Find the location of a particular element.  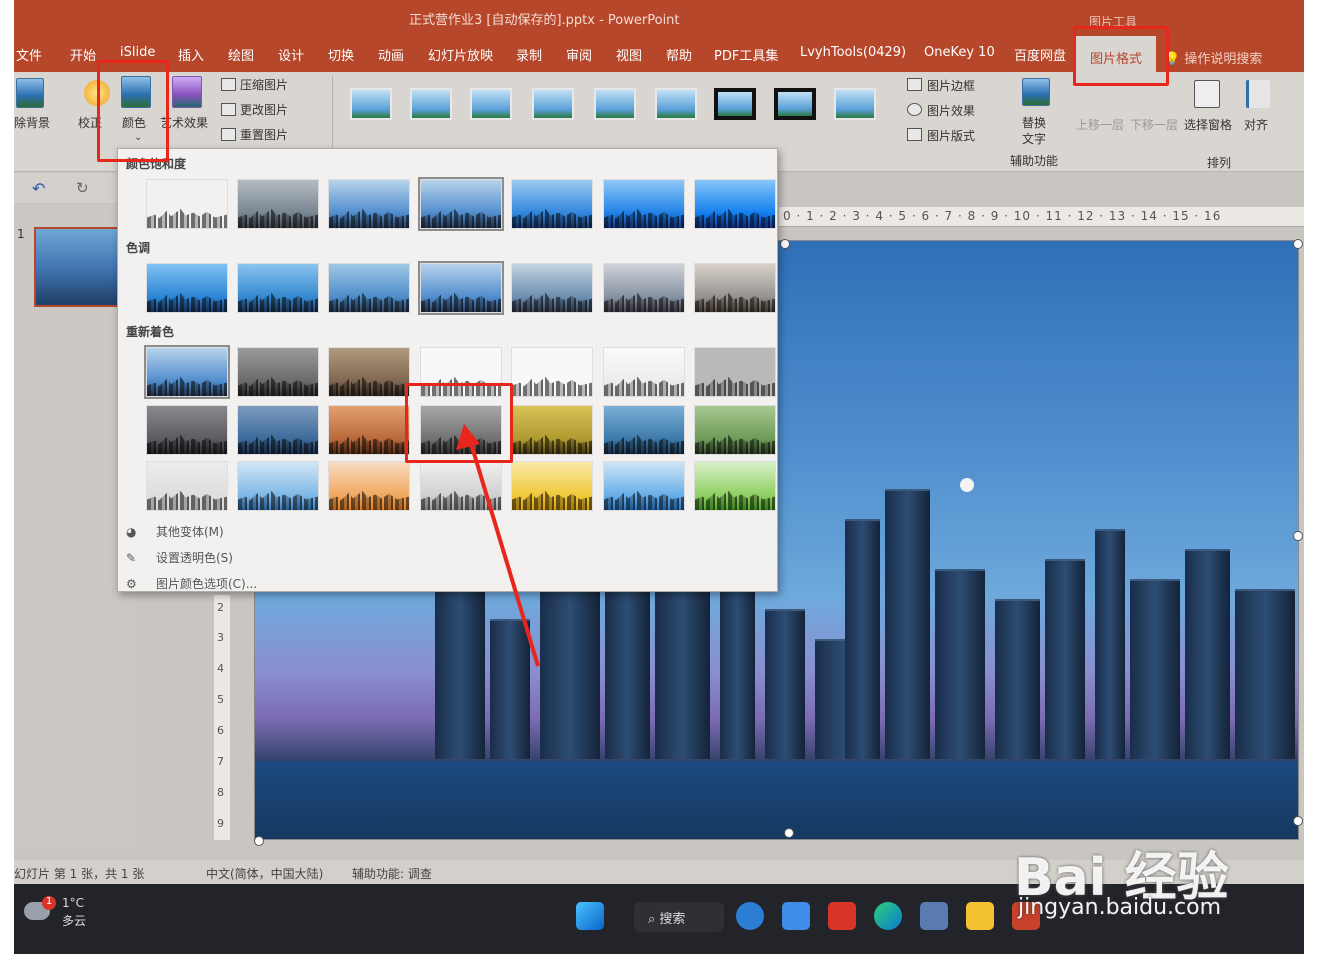

baidu-watermark: Bai 经验 jingyan.baidu.com is located at coordinates (1144, 870).